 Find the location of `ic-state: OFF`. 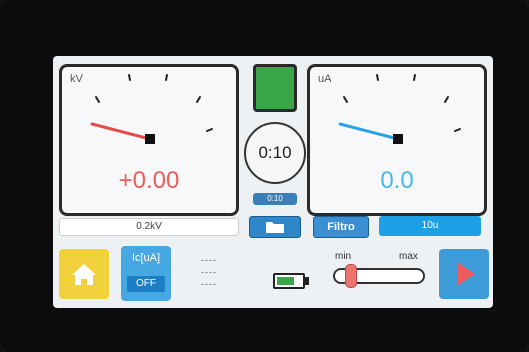

ic-state: OFF is located at coordinates (146, 284).